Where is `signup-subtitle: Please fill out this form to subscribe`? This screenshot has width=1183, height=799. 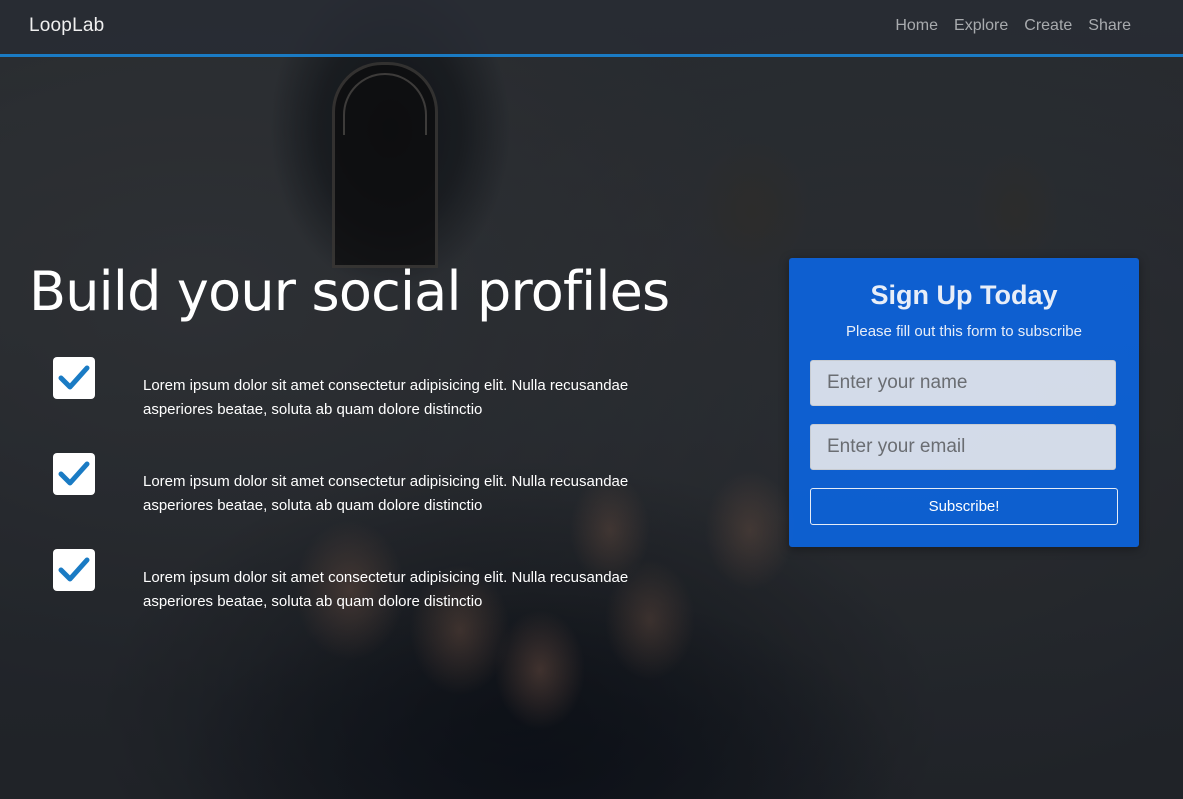
signup-subtitle: Please fill out this form to subscribe is located at coordinates (964, 331).